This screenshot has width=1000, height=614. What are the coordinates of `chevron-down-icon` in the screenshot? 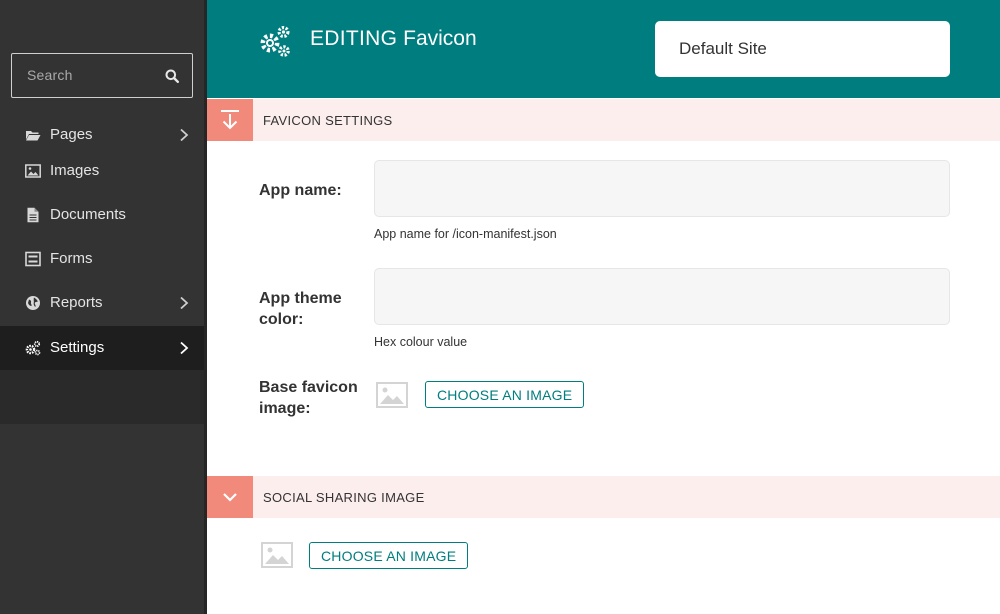 It's located at (230, 497).